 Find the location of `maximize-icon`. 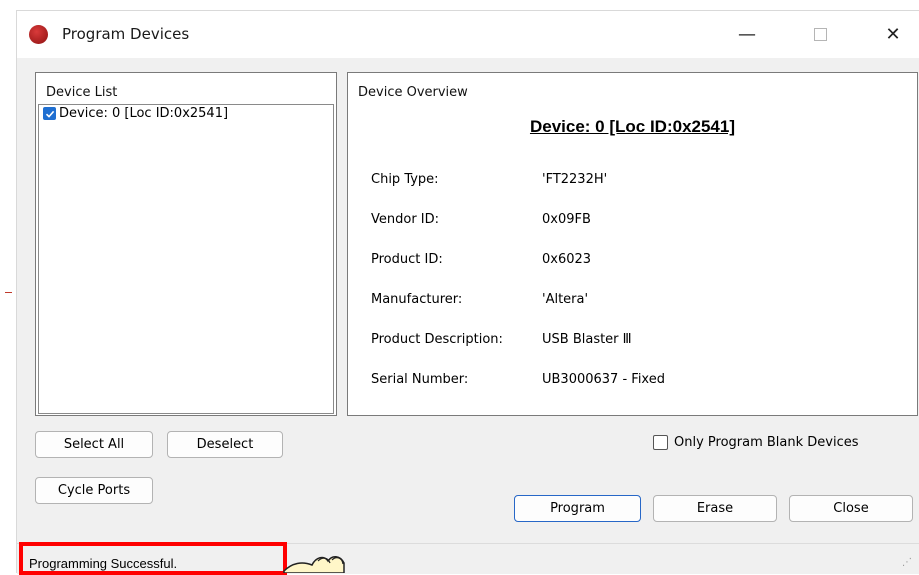

maximize-icon is located at coordinates (820, 34).